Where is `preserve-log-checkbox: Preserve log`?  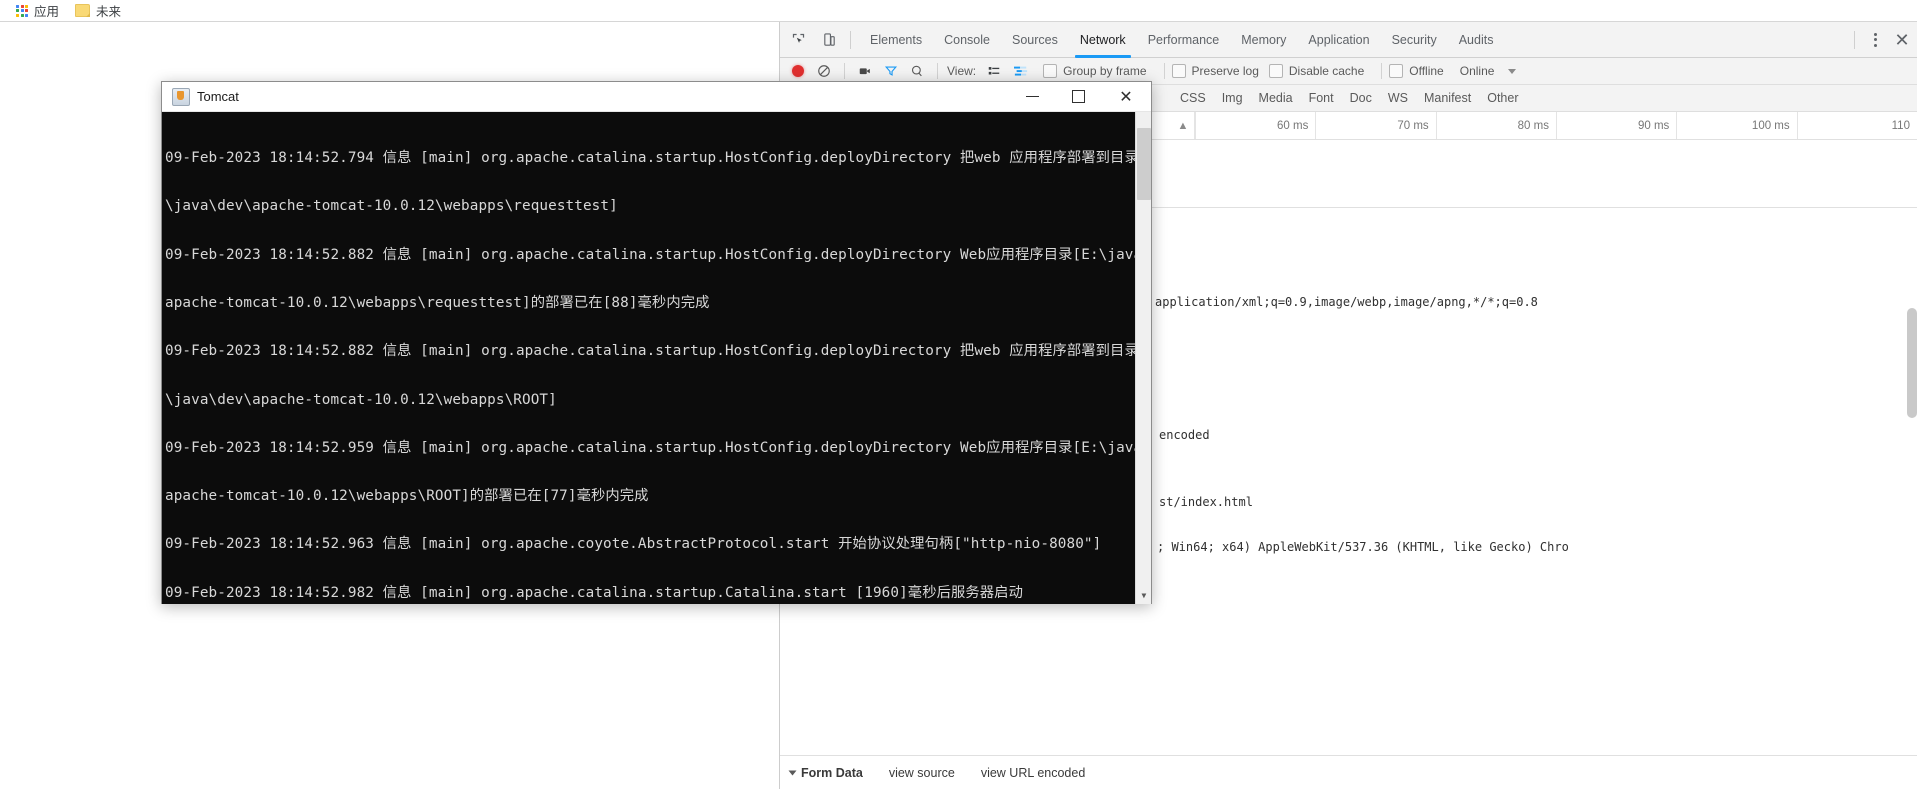
preserve-log-checkbox: Preserve log is located at coordinates (1215, 71).